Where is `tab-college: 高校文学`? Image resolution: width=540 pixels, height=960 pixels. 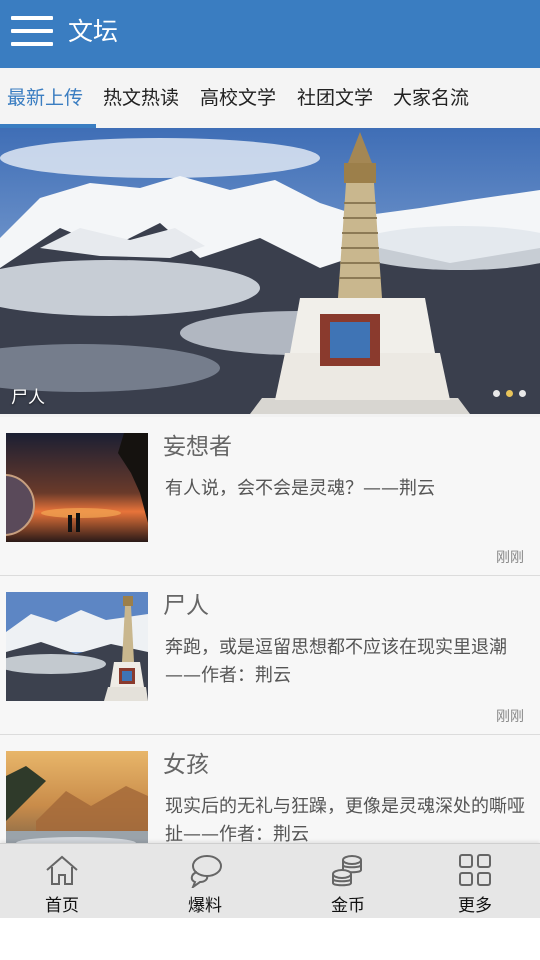 tab-college: 高校文学 is located at coordinates (238, 98).